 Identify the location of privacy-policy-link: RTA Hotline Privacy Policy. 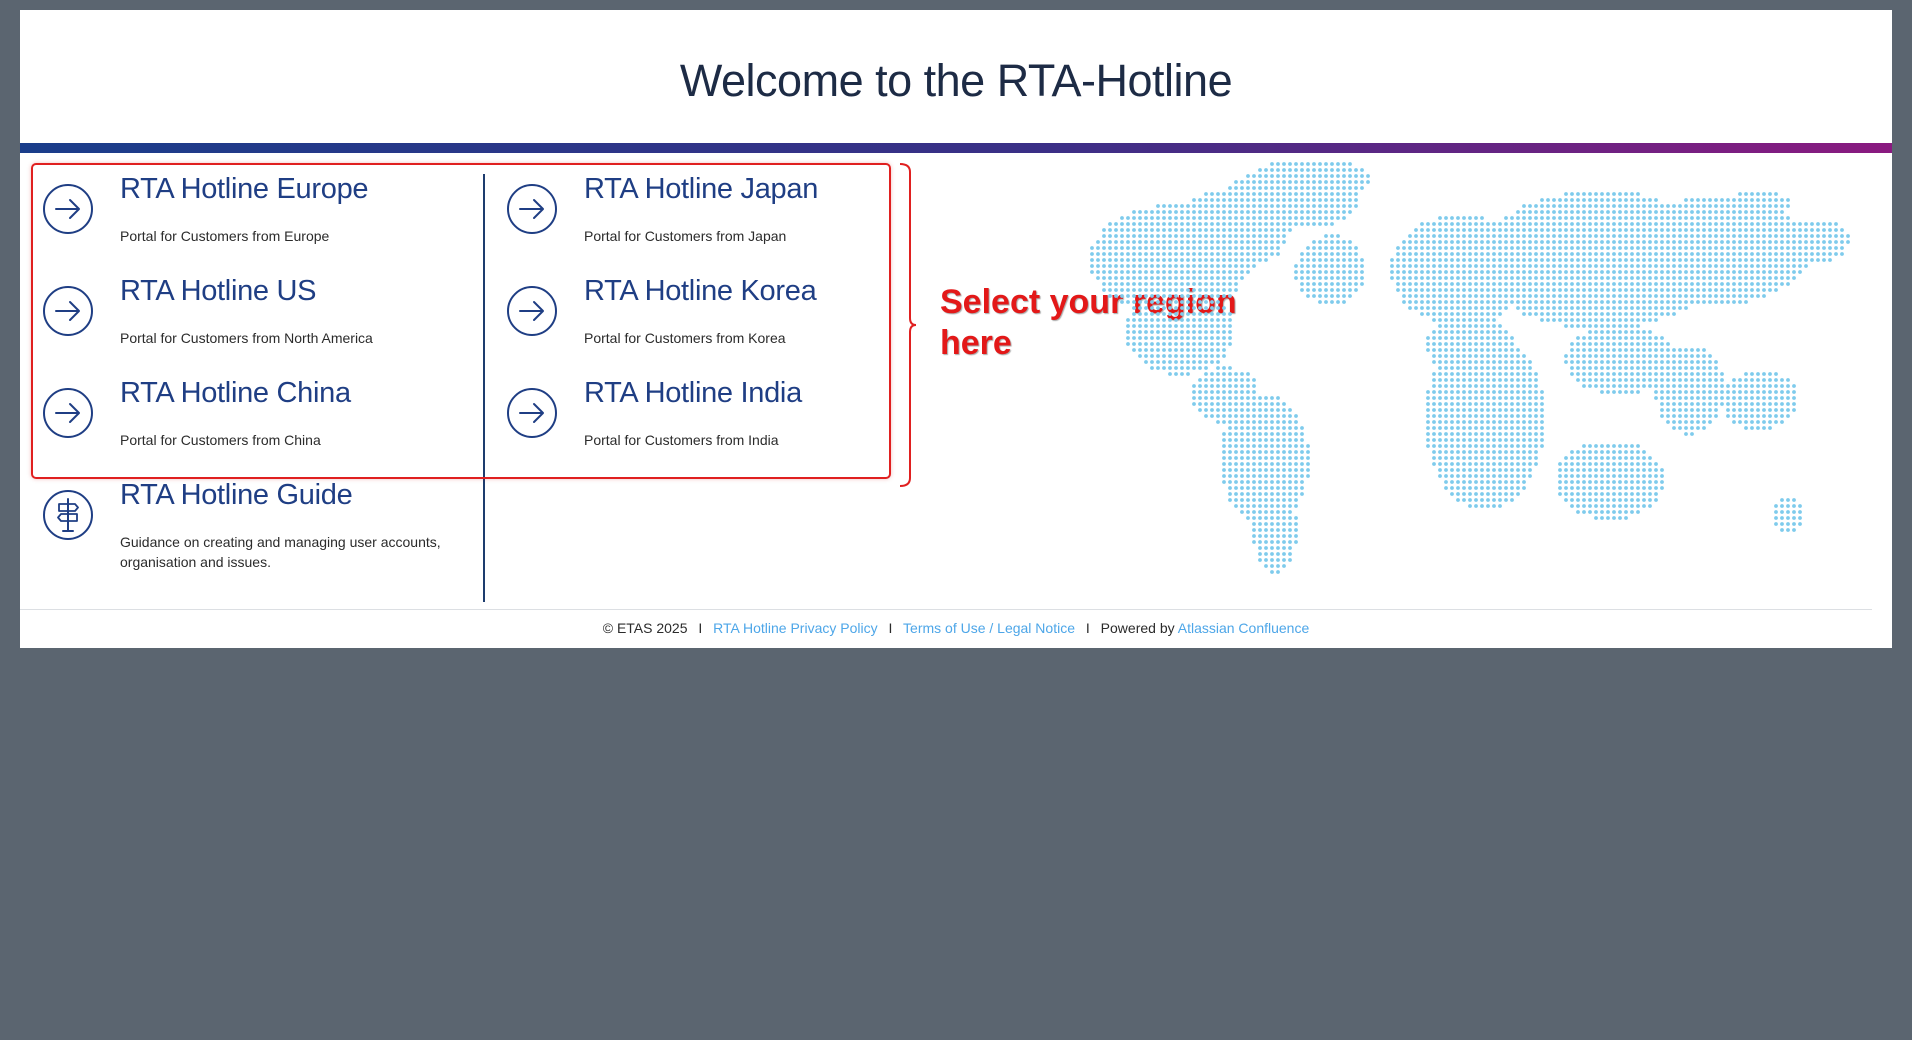
(795, 628).